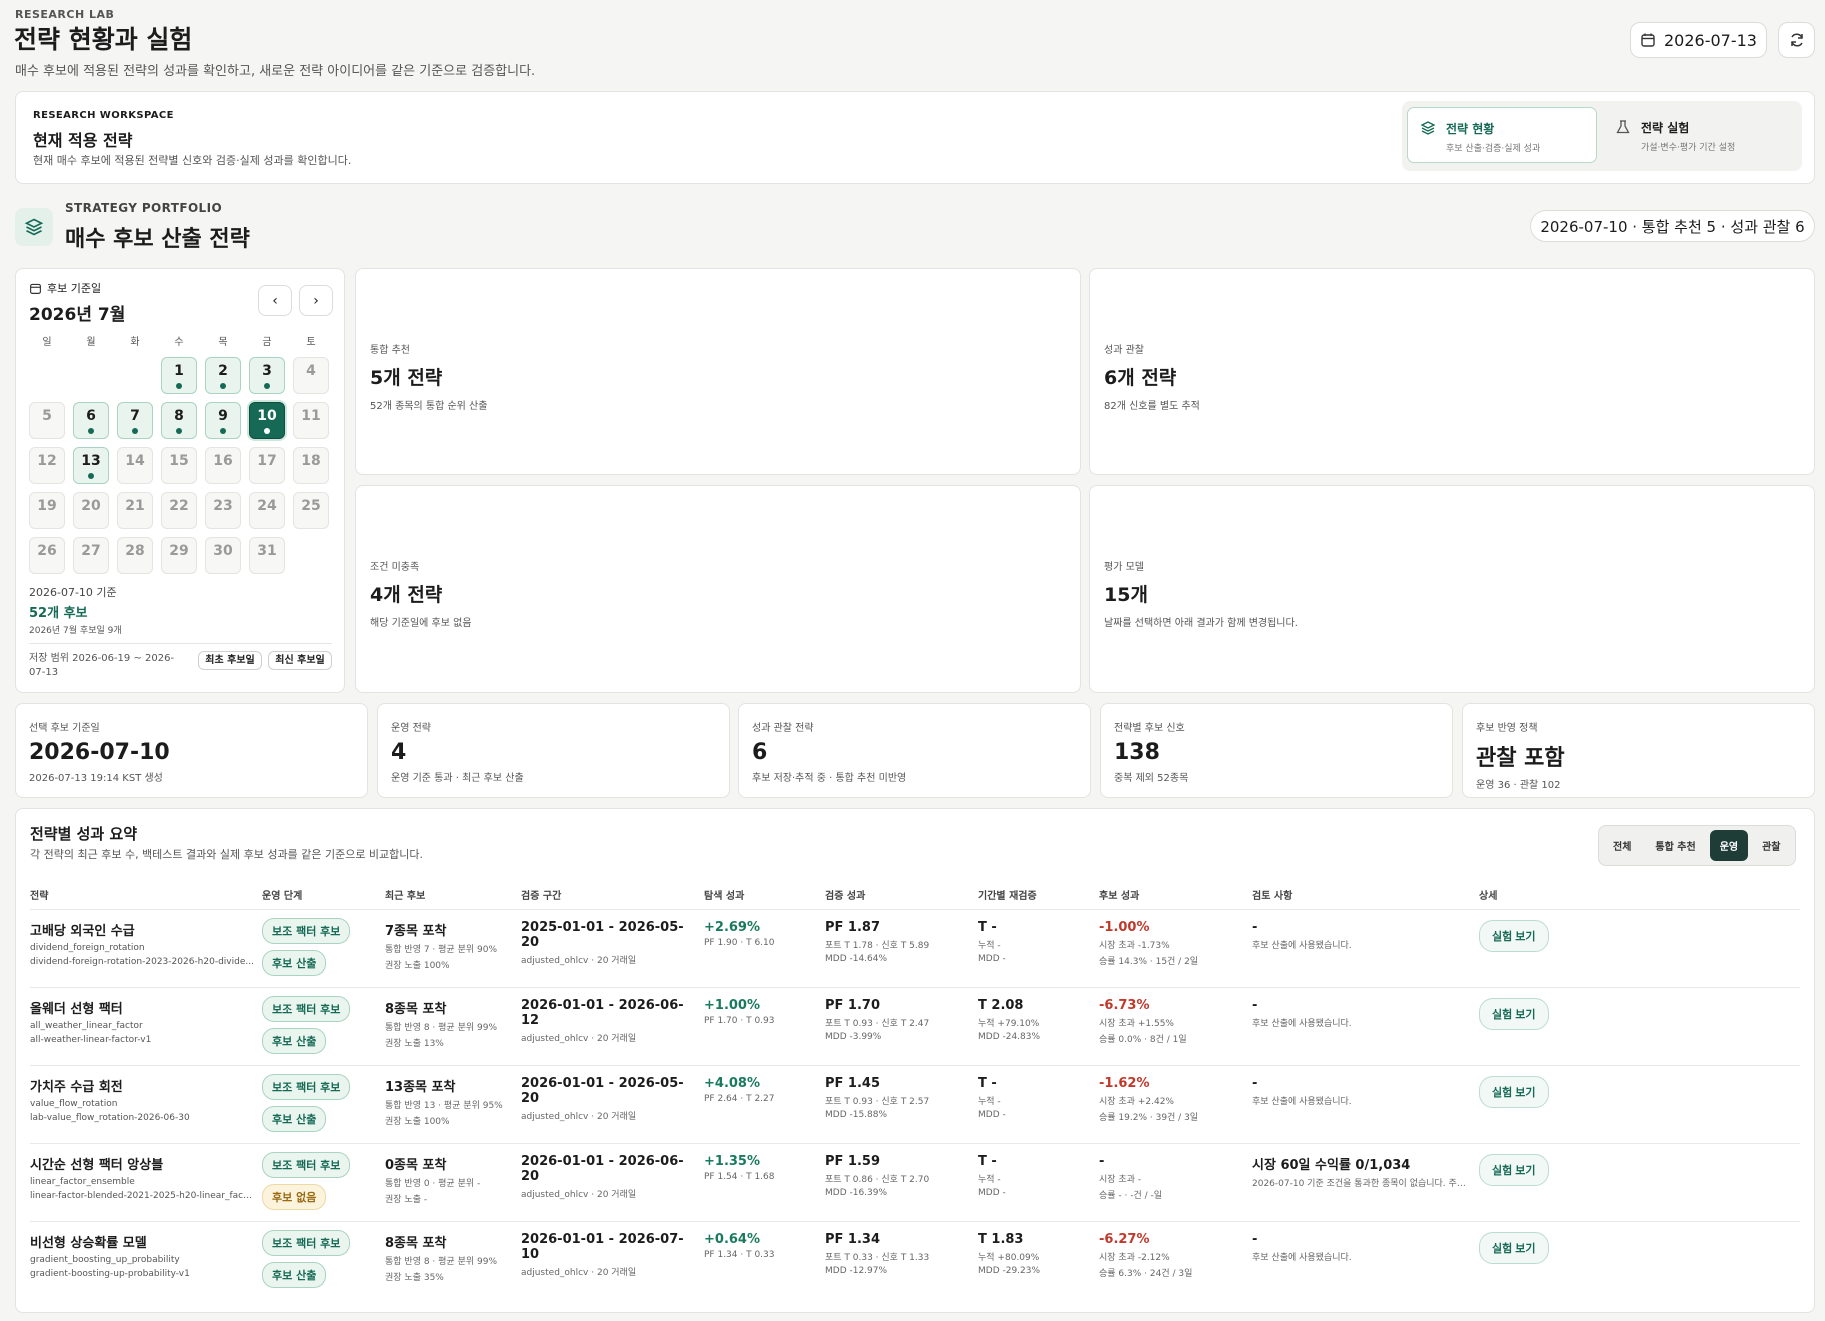 This screenshot has height=1321, width=1825. Describe the element at coordinates (91, 465) in the screenshot. I see `calendar-day: 13` at that location.